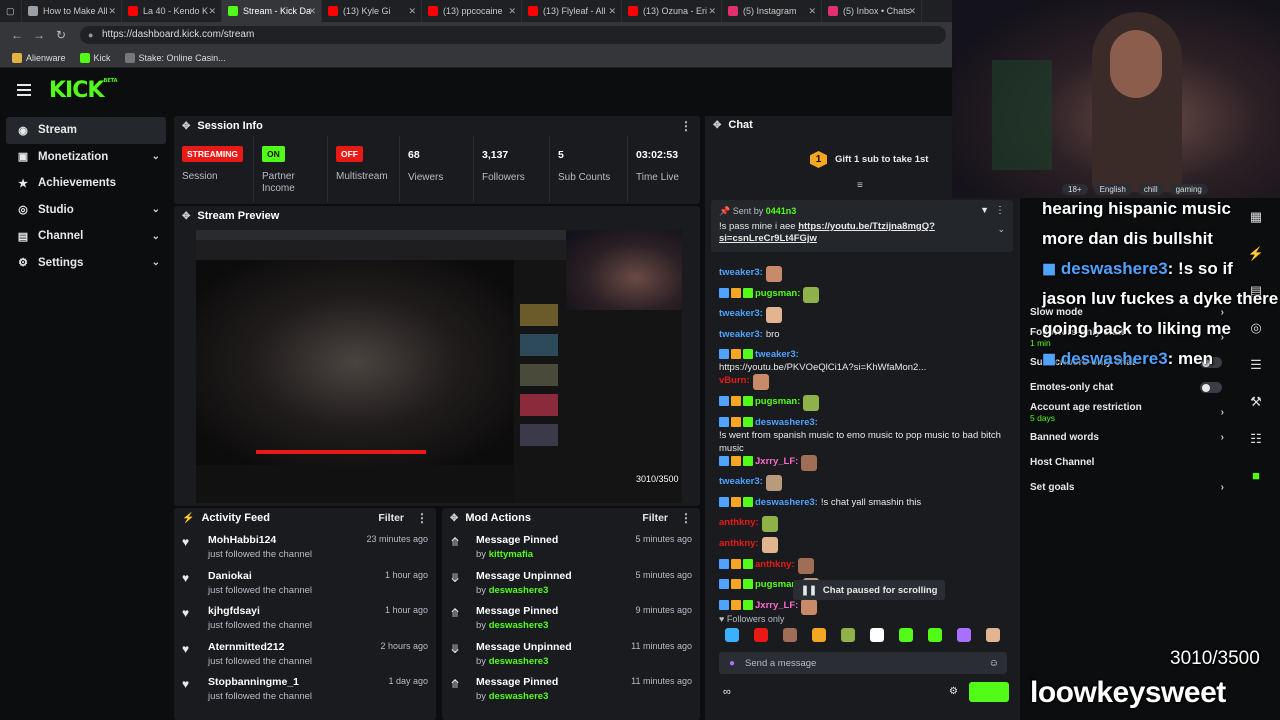 The width and height of the screenshot is (1280, 720). Describe the element at coordinates (624, 270) in the screenshot. I see `preview-webcam` at that location.